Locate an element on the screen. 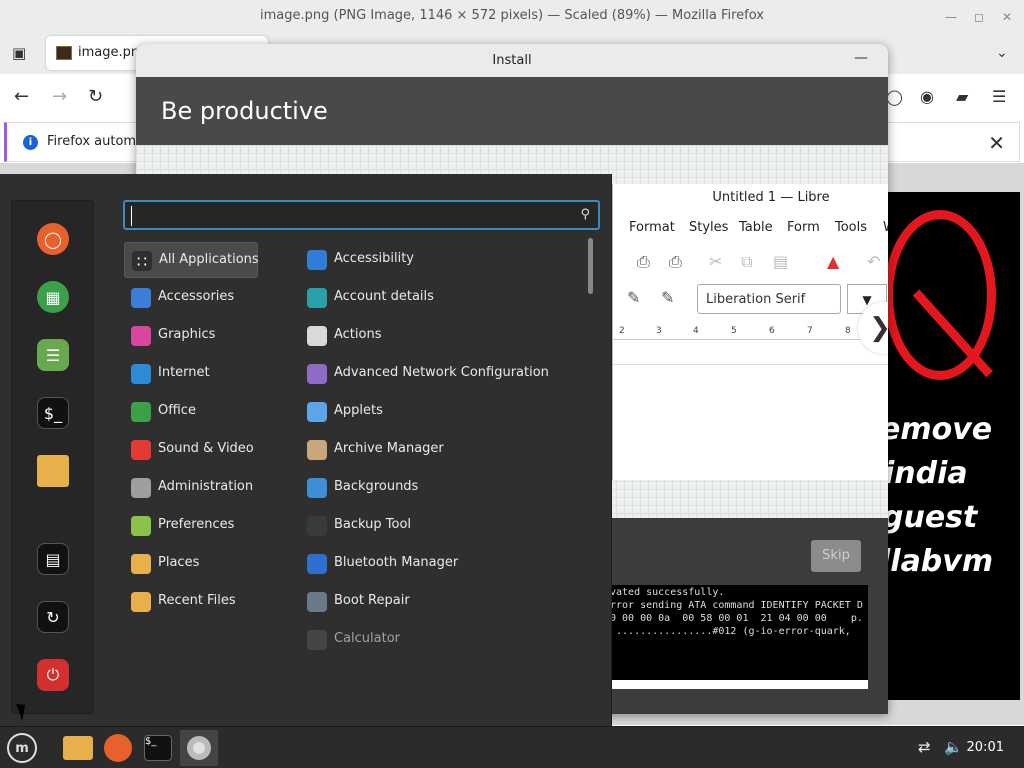 This screenshot has width=1024, height=768. app-boot-repair: Boot Repair is located at coordinates (440, 602).